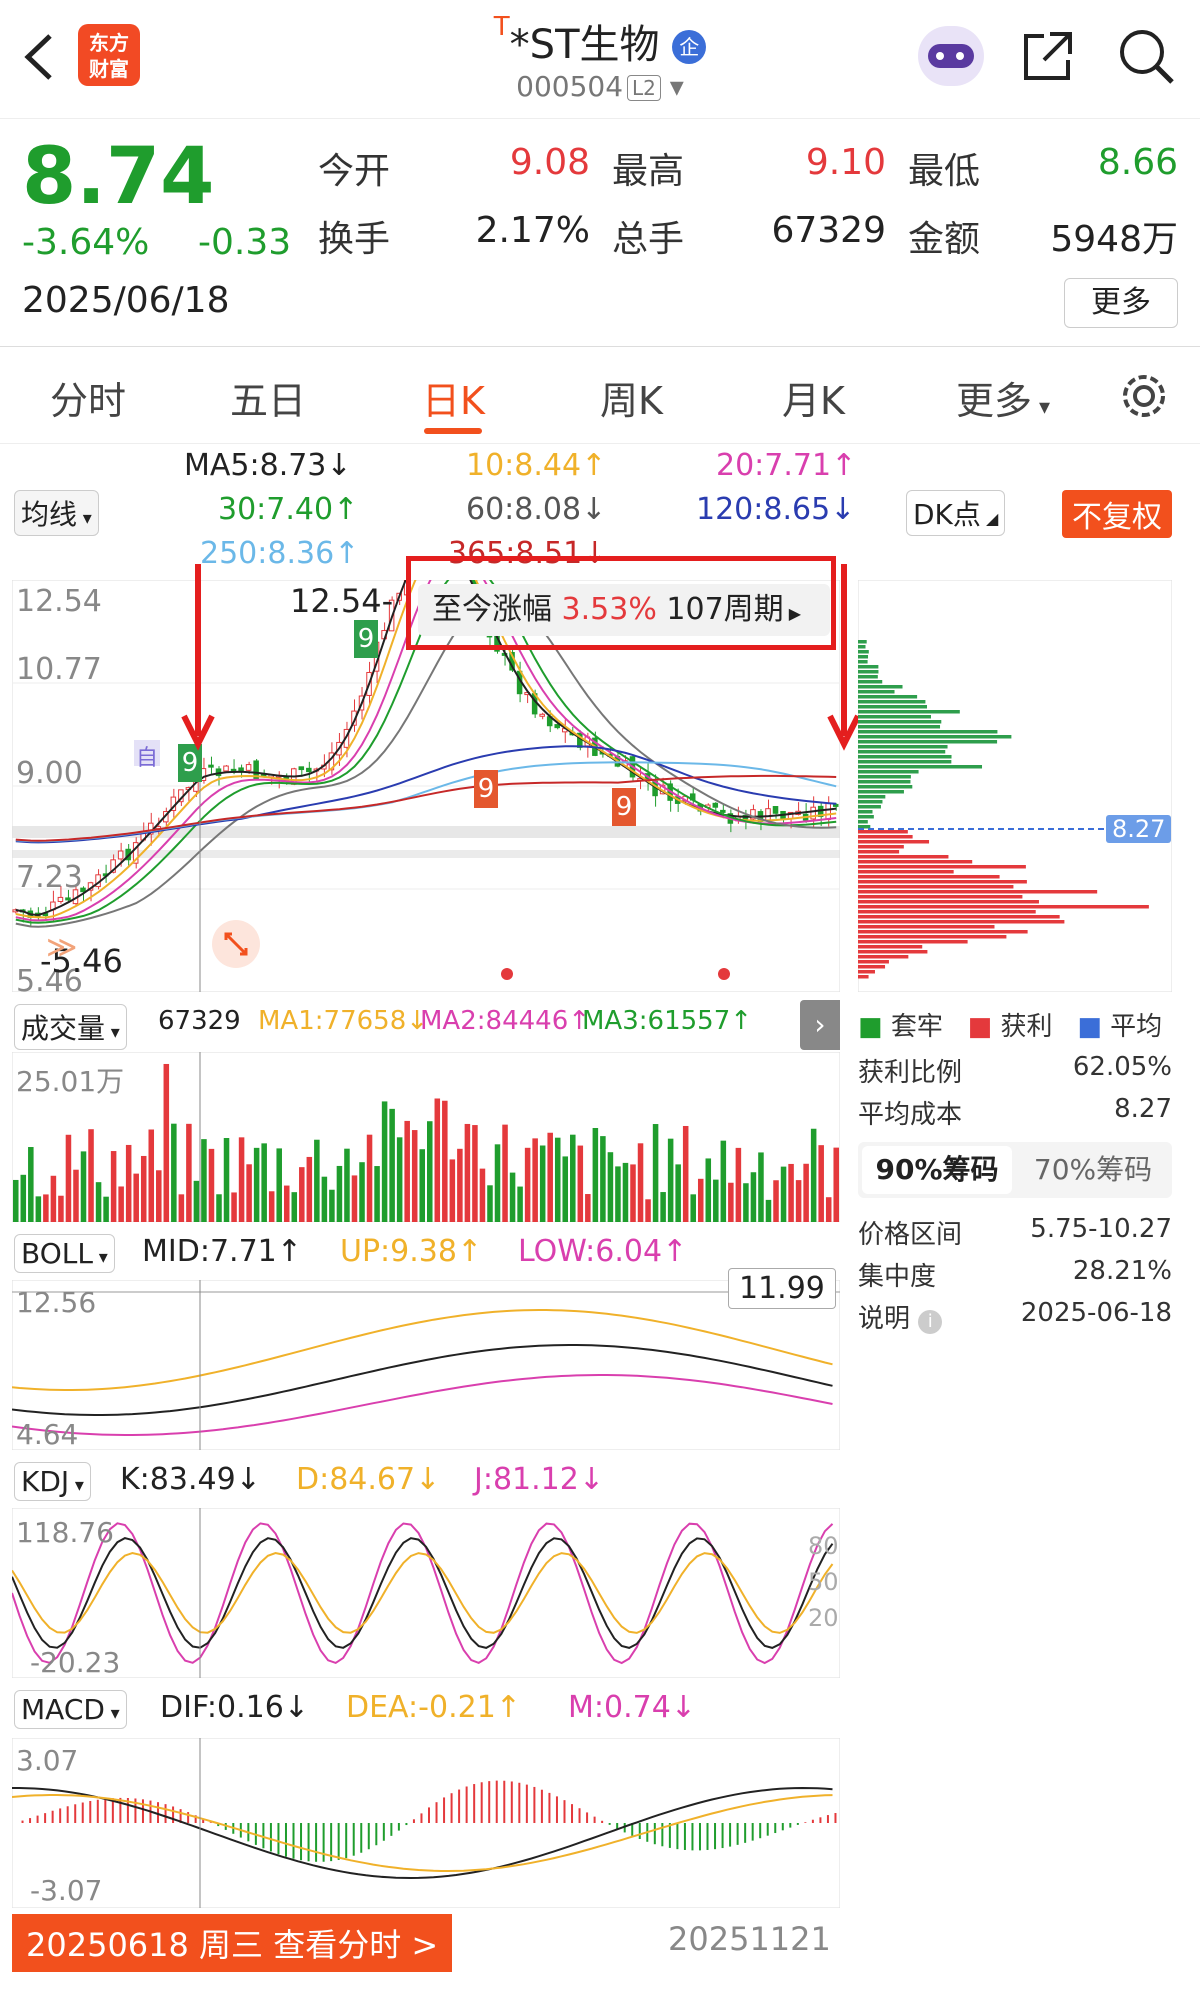 This screenshot has height=1991, width=1200. Describe the element at coordinates (64, 1253) in the screenshot. I see `boll-selector: BOLL ▾` at that location.